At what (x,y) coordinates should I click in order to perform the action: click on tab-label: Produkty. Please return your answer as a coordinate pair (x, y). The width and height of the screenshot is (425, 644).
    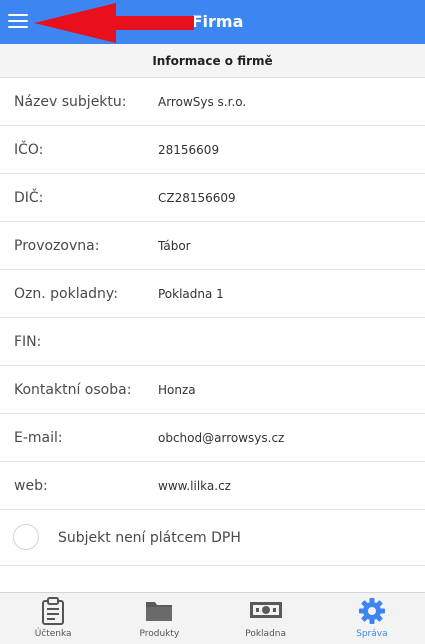
    Looking at the image, I should click on (159, 634).